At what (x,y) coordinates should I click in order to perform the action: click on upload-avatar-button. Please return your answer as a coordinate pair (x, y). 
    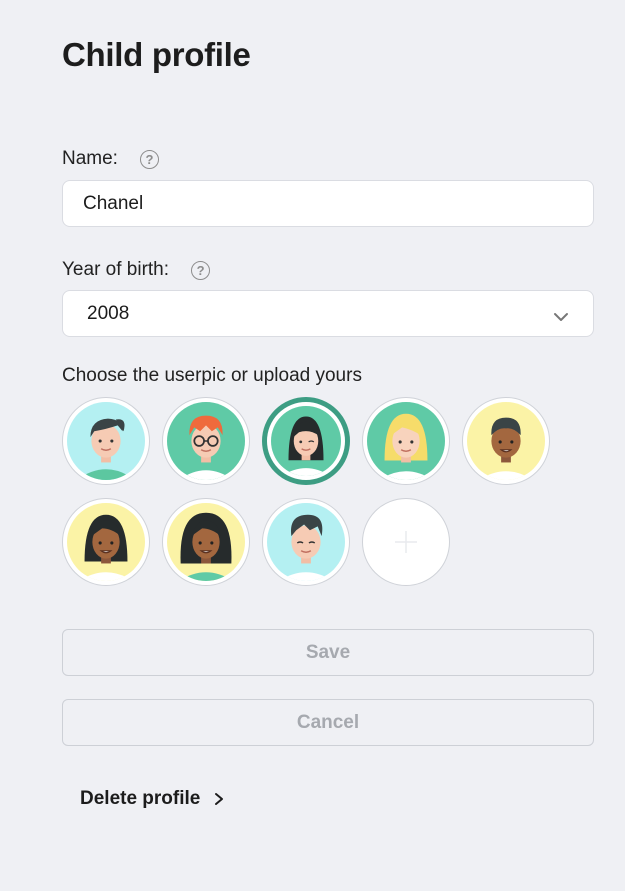
    Looking at the image, I should click on (406, 542).